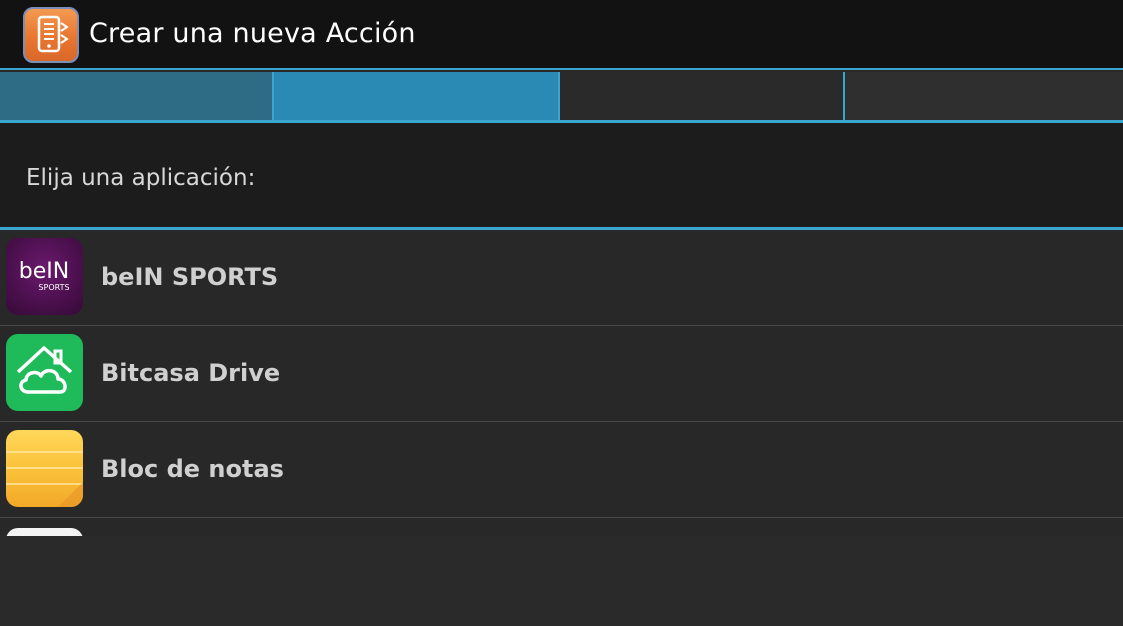 This screenshot has height=626, width=1123. What do you see at coordinates (561, 581) in the screenshot?
I see `empty-area` at bounding box center [561, 581].